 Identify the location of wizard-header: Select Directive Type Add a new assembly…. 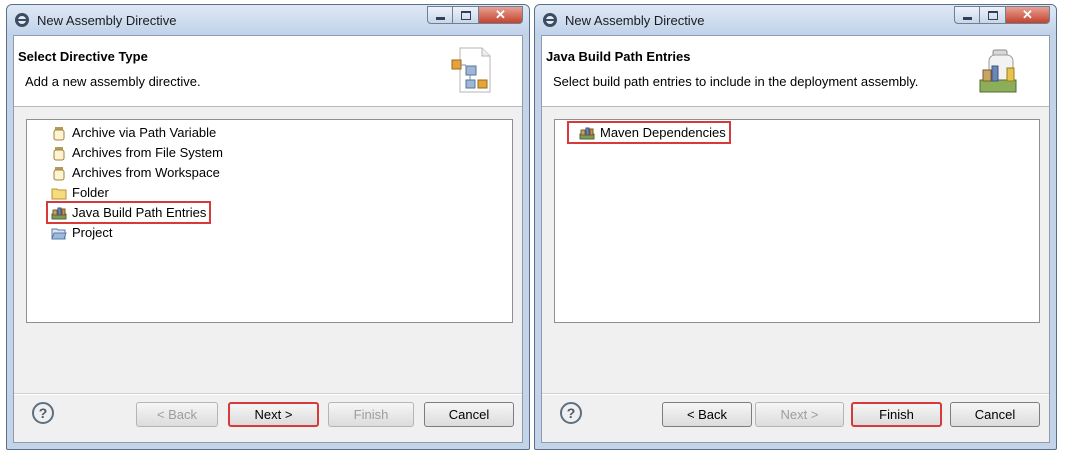
(268, 71).